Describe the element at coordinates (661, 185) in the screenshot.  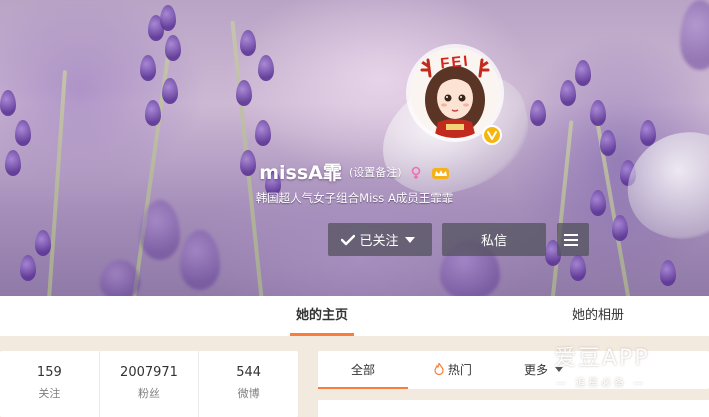
I see `butterfly-shape` at that location.